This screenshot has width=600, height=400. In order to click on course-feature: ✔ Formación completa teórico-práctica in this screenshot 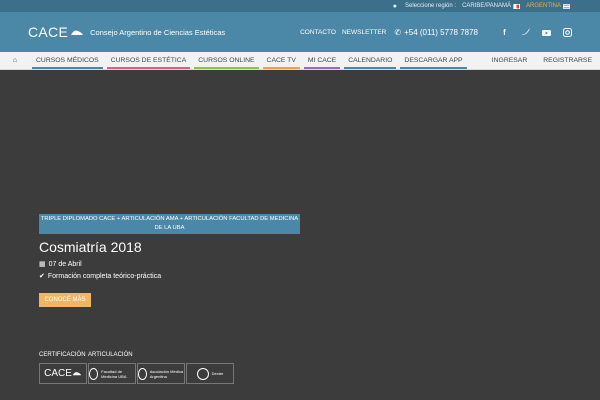, I will do `click(100, 276)`.